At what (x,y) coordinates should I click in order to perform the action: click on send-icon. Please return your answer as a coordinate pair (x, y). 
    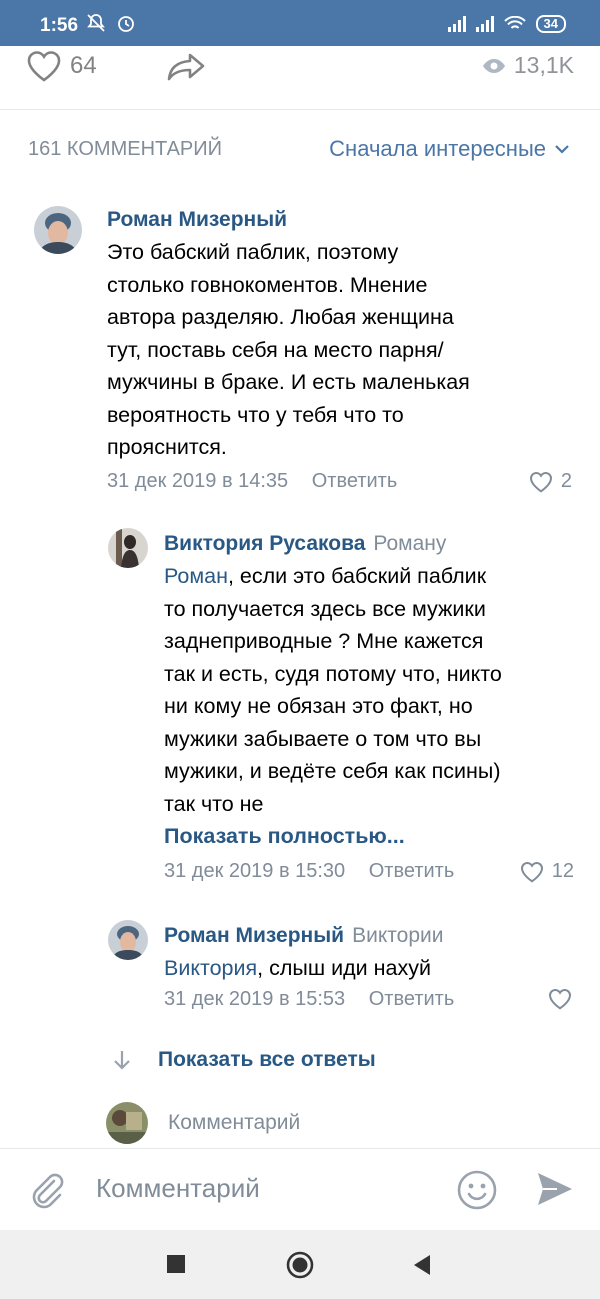
    Looking at the image, I should click on (555, 1189).